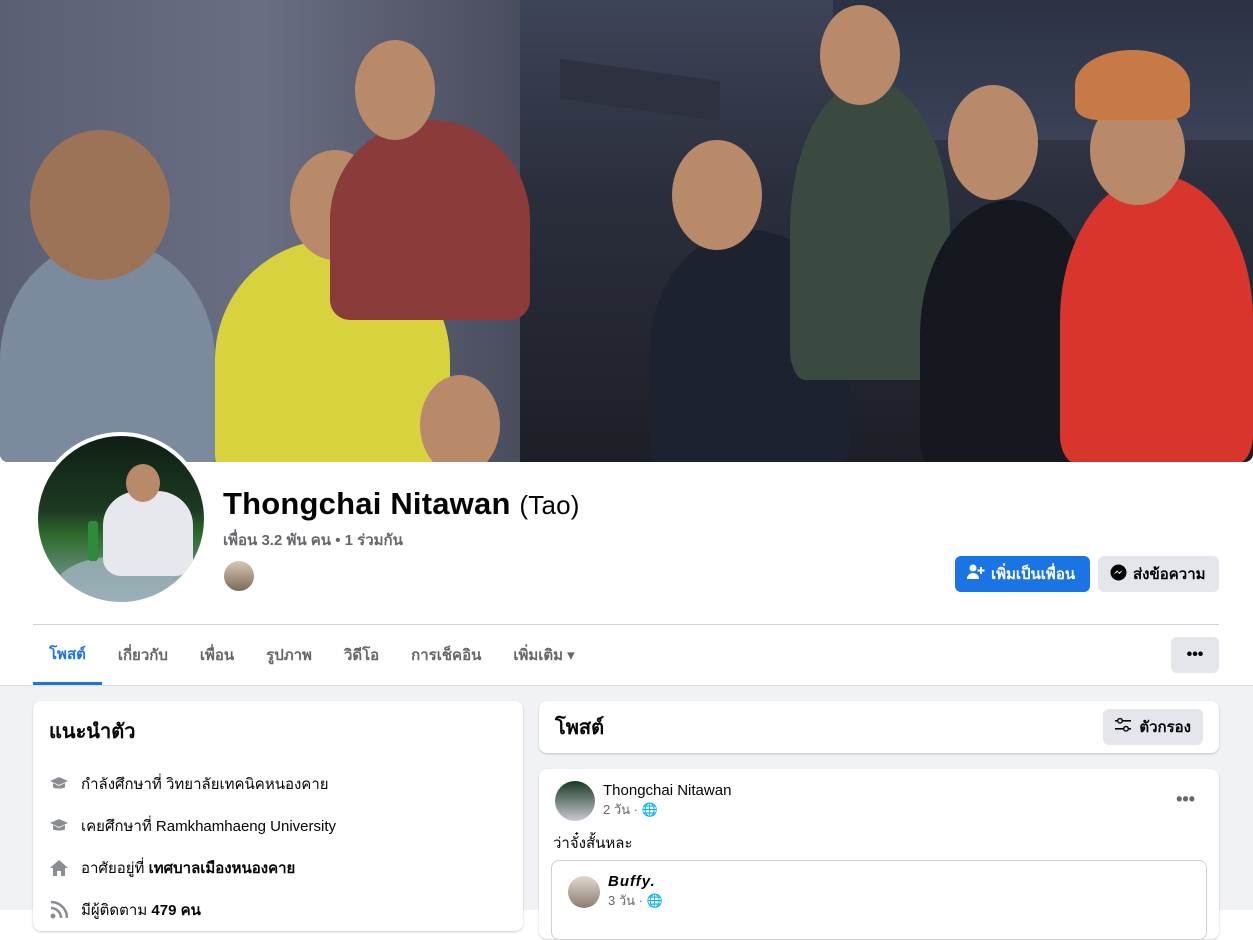 Image resolution: width=1253 pixels, height=940 pixels. I want to click on message-label: ส่งข้อความ, so click(1169, 574).